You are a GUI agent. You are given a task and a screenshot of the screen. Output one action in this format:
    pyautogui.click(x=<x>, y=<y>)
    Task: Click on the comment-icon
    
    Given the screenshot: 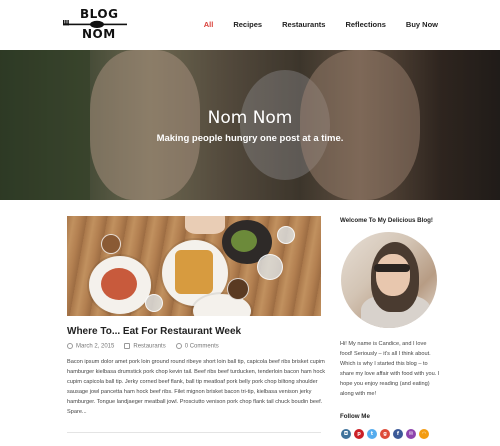 What is the action you would take?
    pyautogui.click(x=178, y=346)
    